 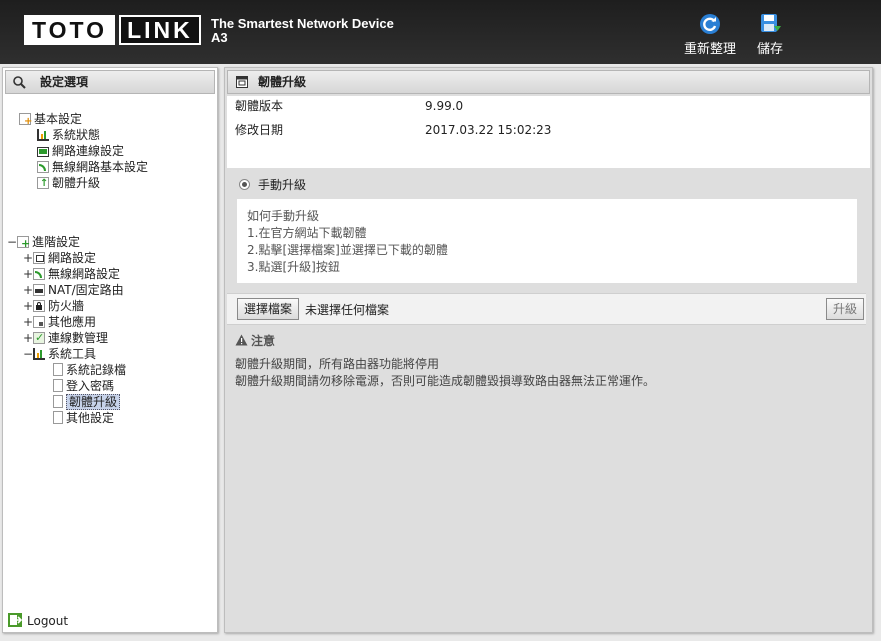 I want to click on notice-title-text: 注意, so click(x=263, y=341).